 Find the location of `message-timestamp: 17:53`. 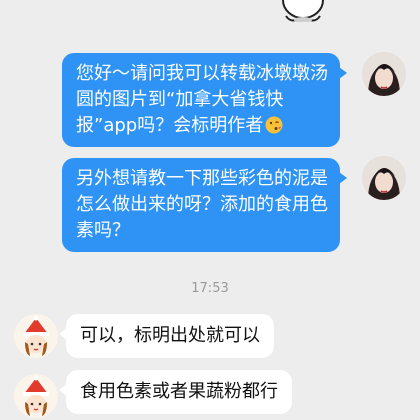

message-timestamp: 17:53 is located at coordinates (210, 288).